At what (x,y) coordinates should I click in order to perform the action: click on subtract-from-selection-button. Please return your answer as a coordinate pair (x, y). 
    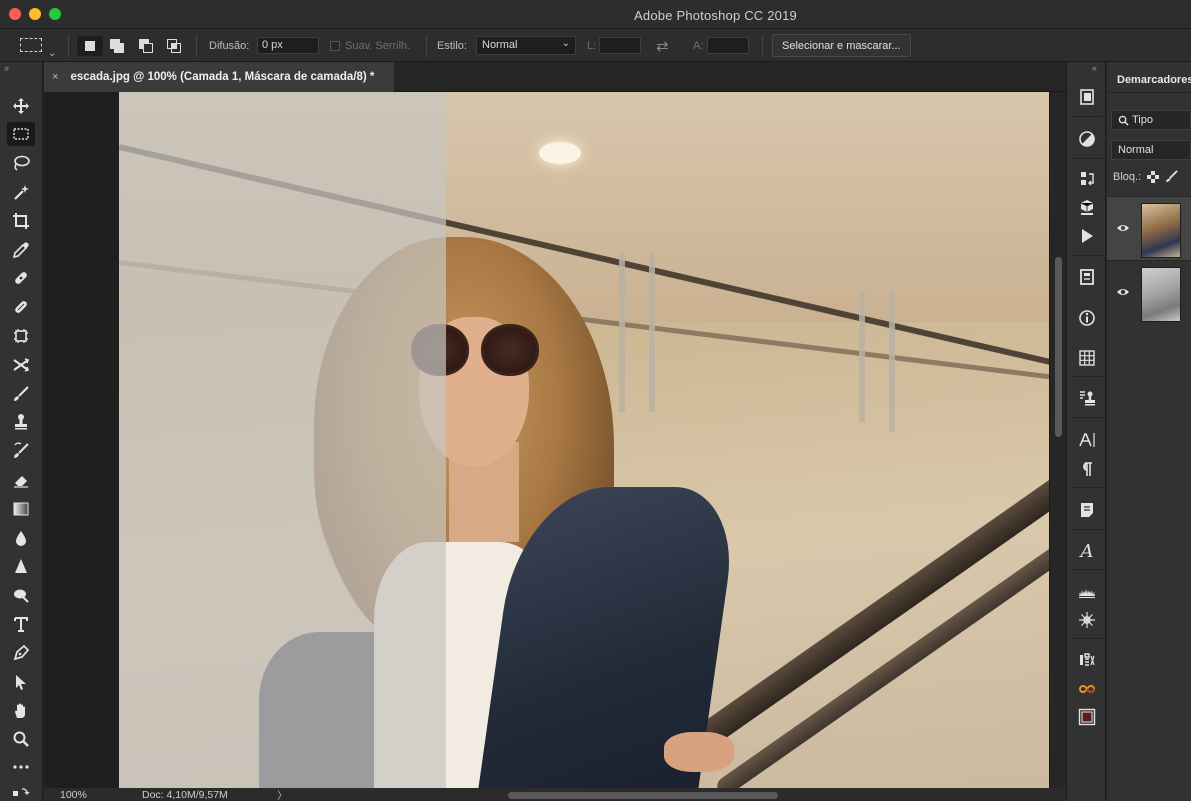
    Looking at the image, I should click on (146, 46).